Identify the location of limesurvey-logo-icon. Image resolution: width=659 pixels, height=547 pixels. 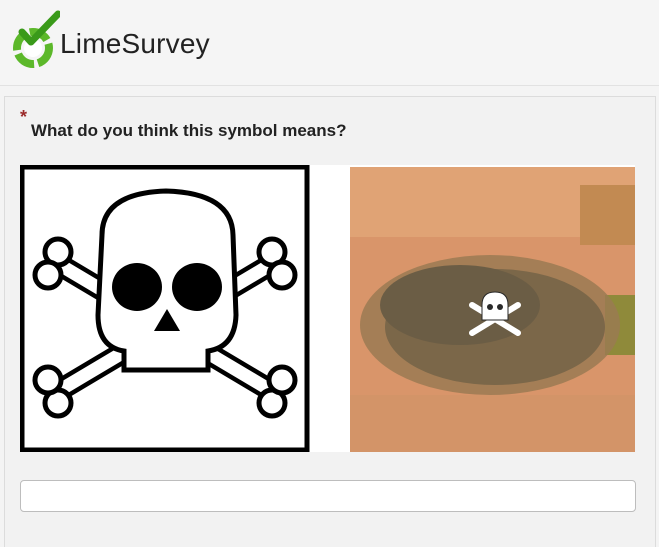
(36, 39).